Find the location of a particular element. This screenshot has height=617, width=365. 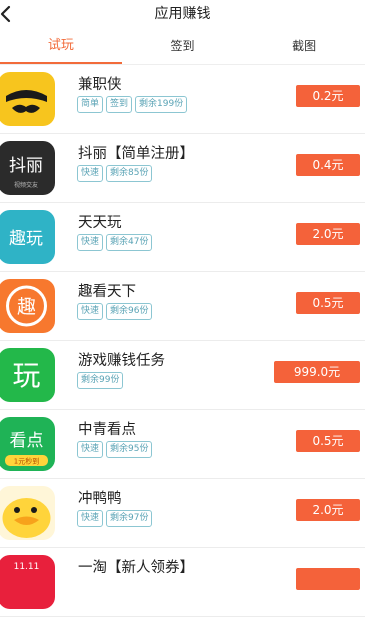

mustache-face-icon is located at coordinates (27, 99).